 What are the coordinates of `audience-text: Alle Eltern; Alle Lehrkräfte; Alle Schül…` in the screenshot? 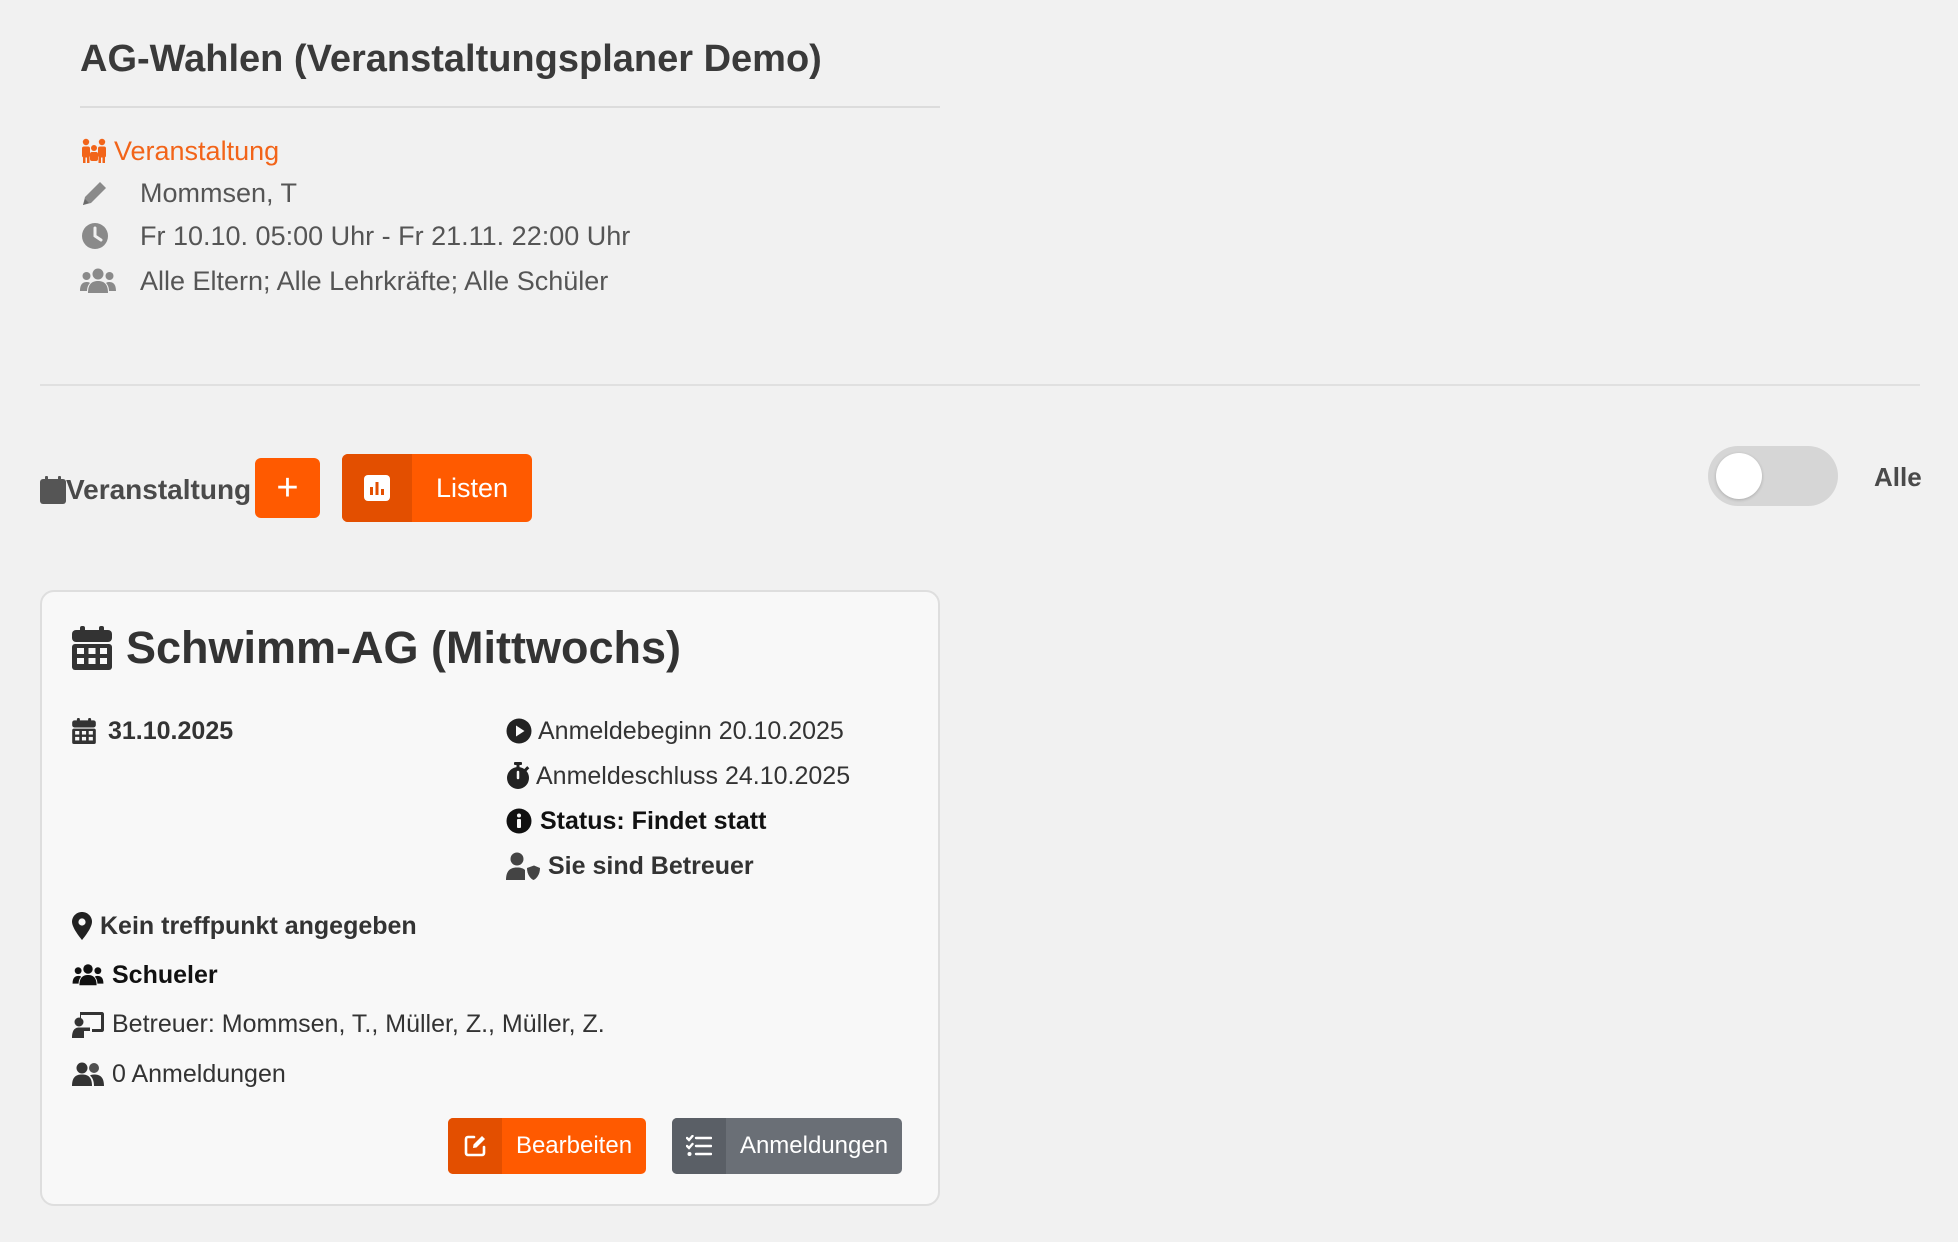 It's located at (374, 280).